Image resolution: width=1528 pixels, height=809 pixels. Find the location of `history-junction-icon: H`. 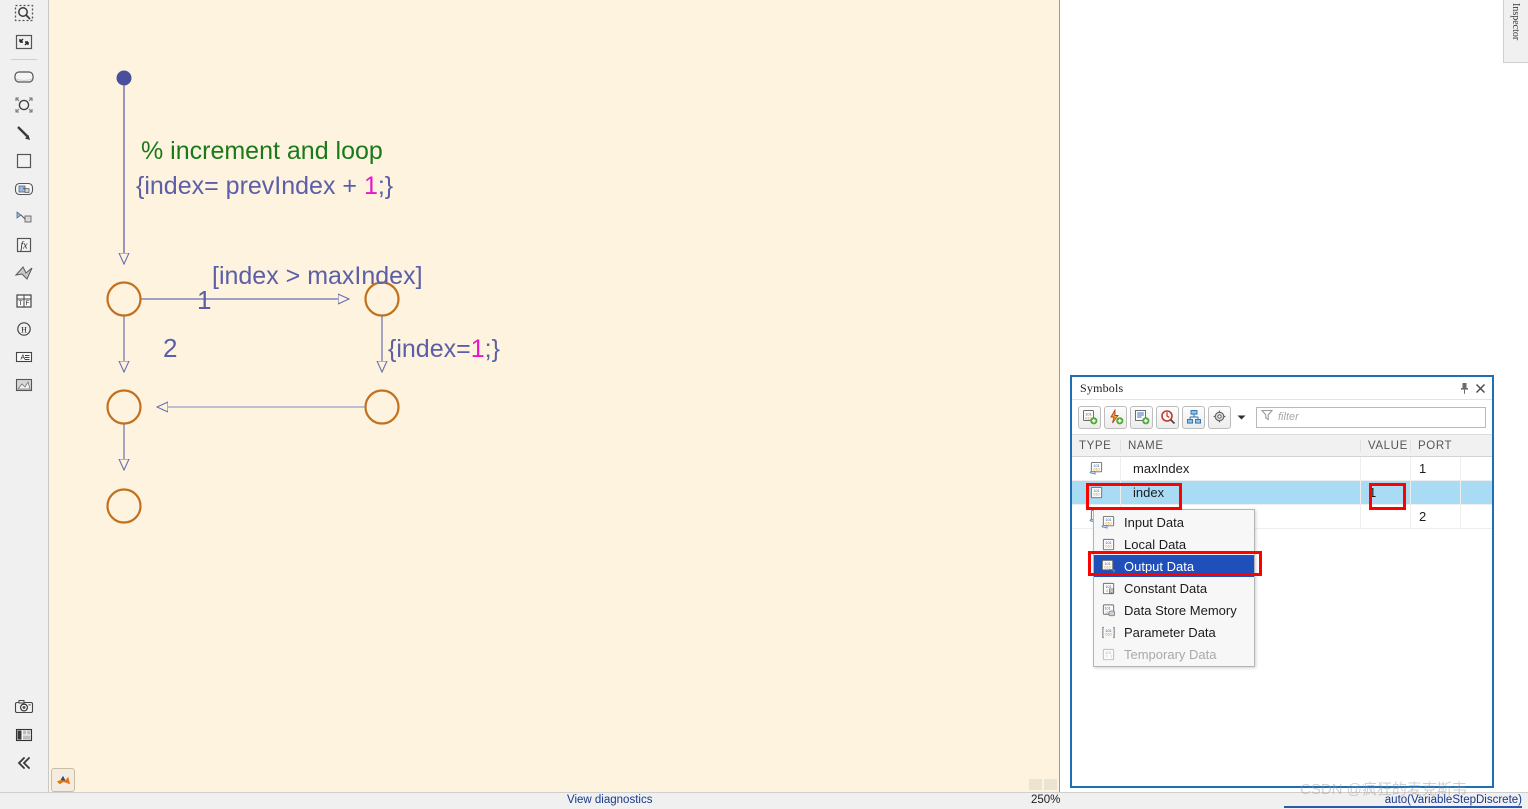

history-junction-icon: H is located at coordinates (24, 329).